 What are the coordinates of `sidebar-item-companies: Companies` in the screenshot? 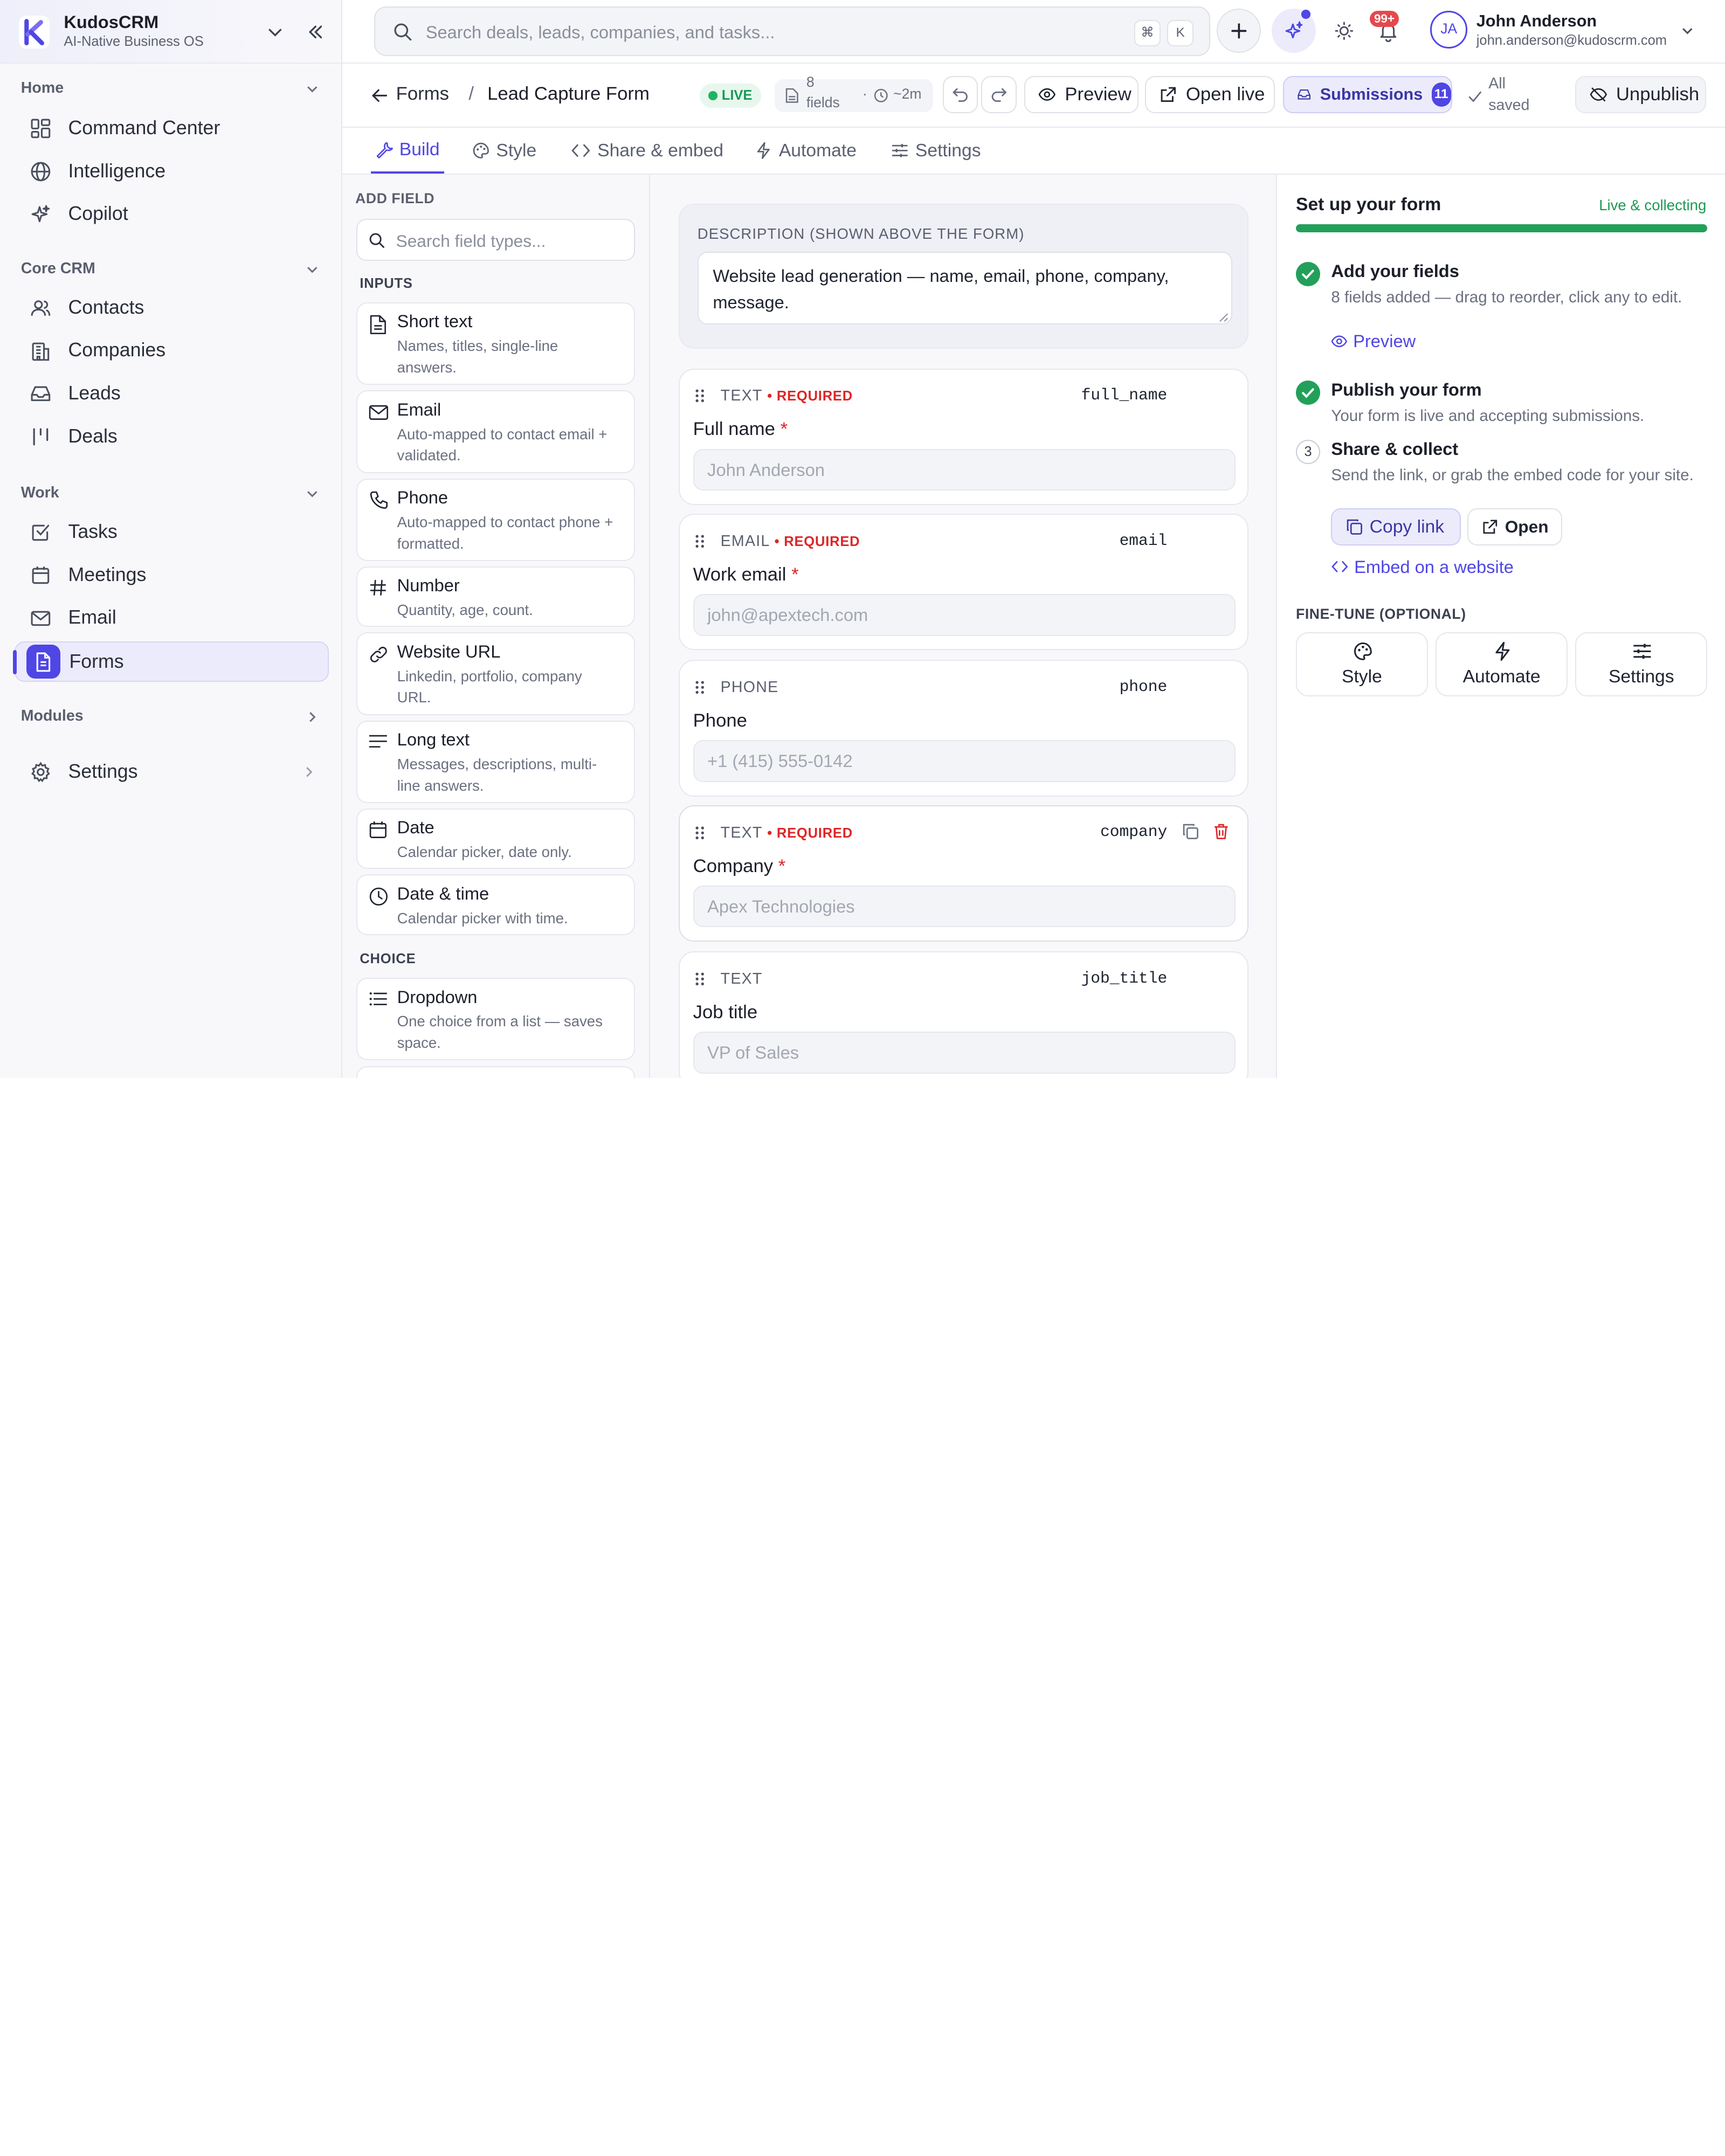 It's located at (172, 350).